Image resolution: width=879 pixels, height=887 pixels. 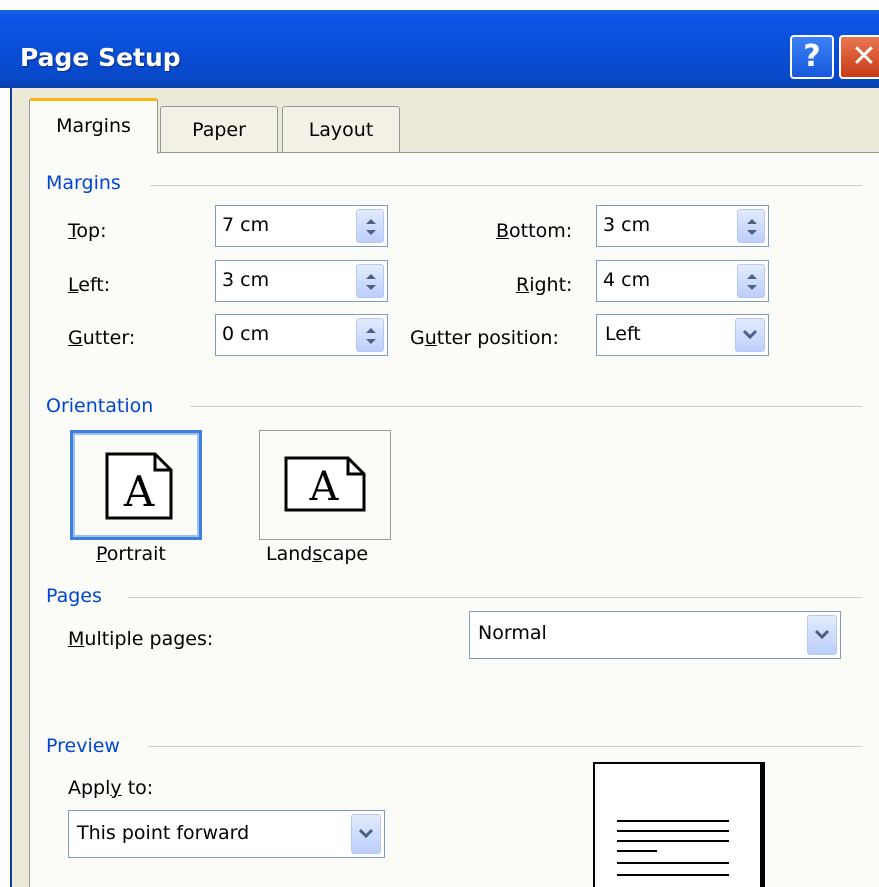 I want to click on apply-to-dropdown-button, so click(x=366, y=834).